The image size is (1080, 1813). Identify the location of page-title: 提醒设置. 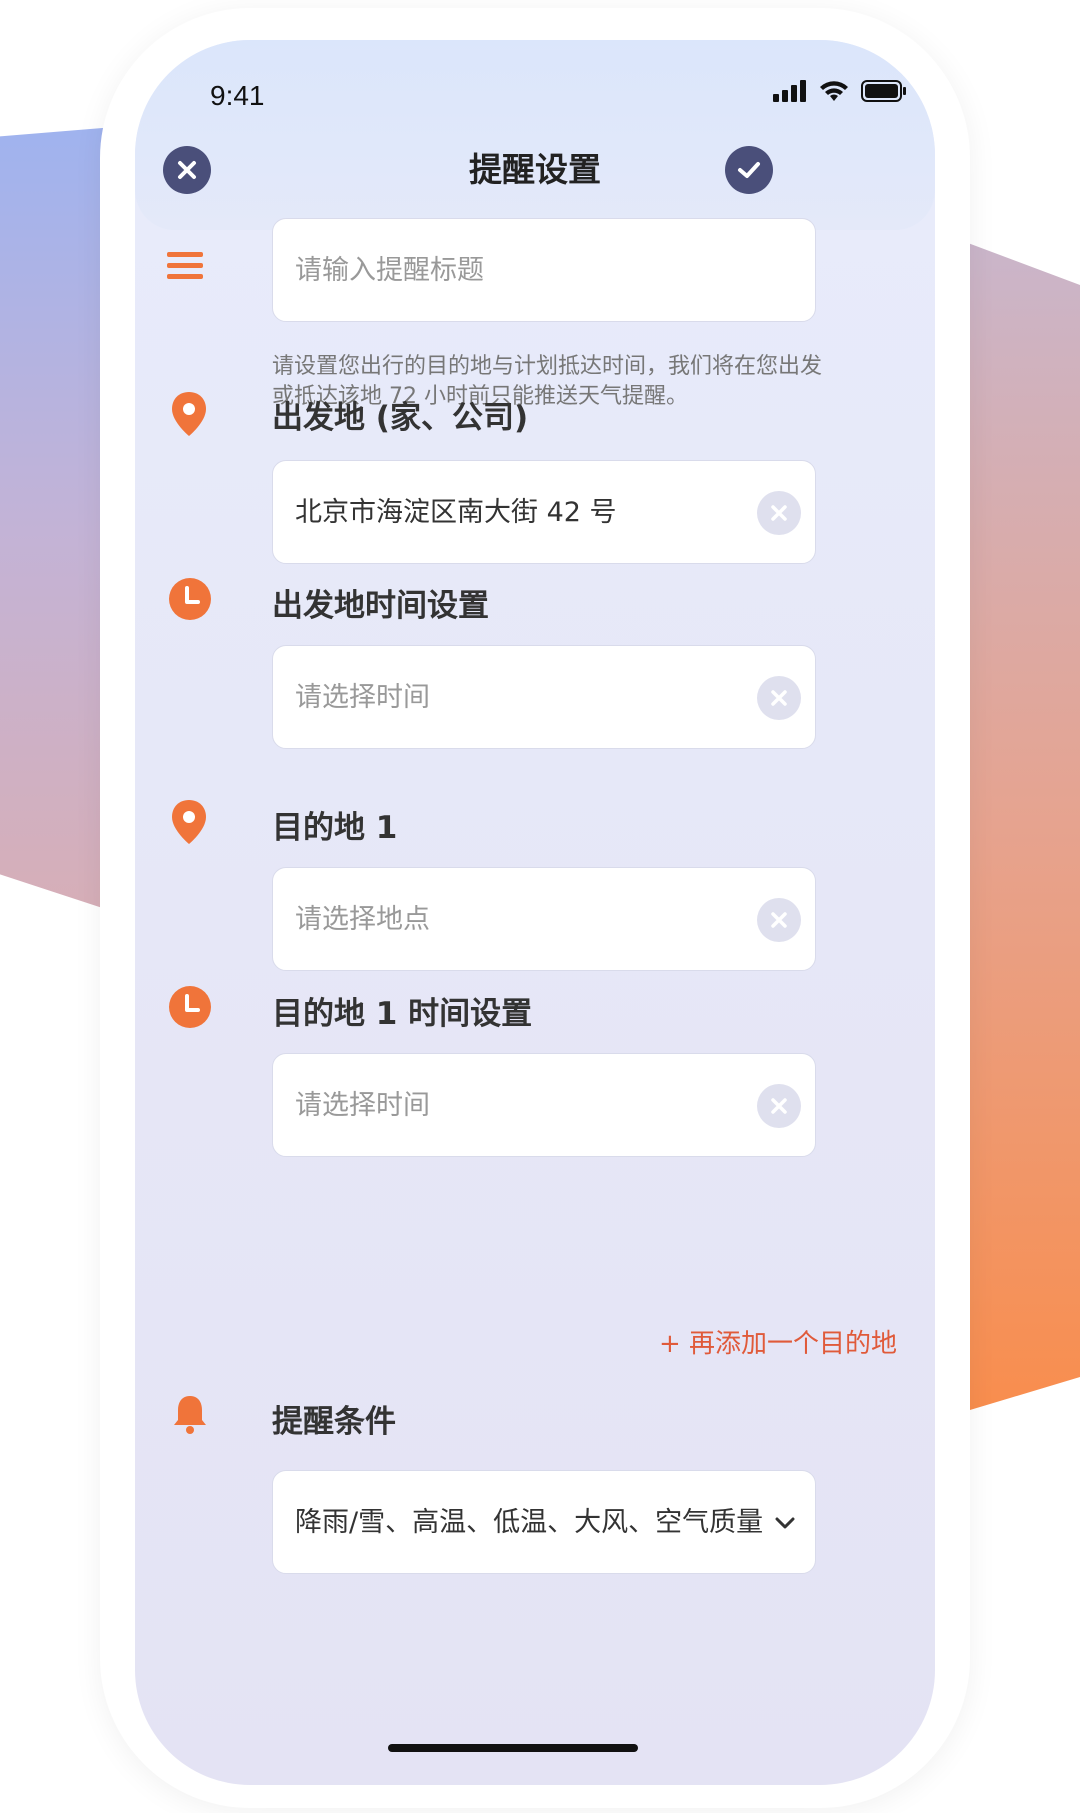
(535, 169).